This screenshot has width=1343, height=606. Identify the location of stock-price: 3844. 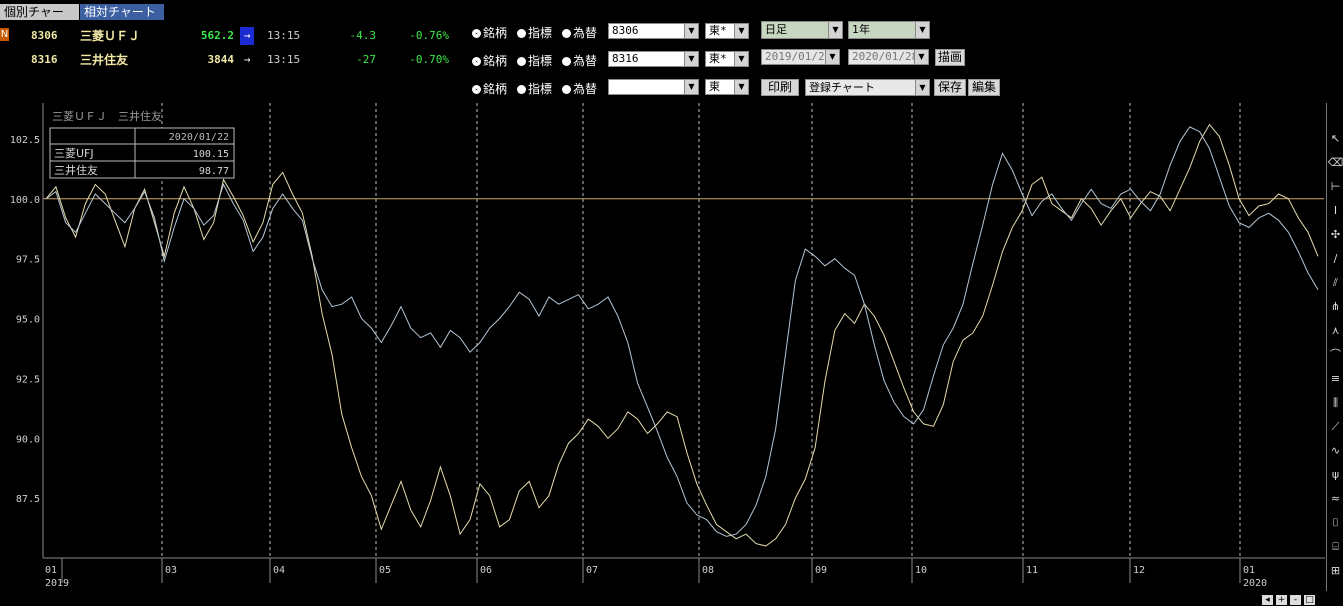
(221, 59).